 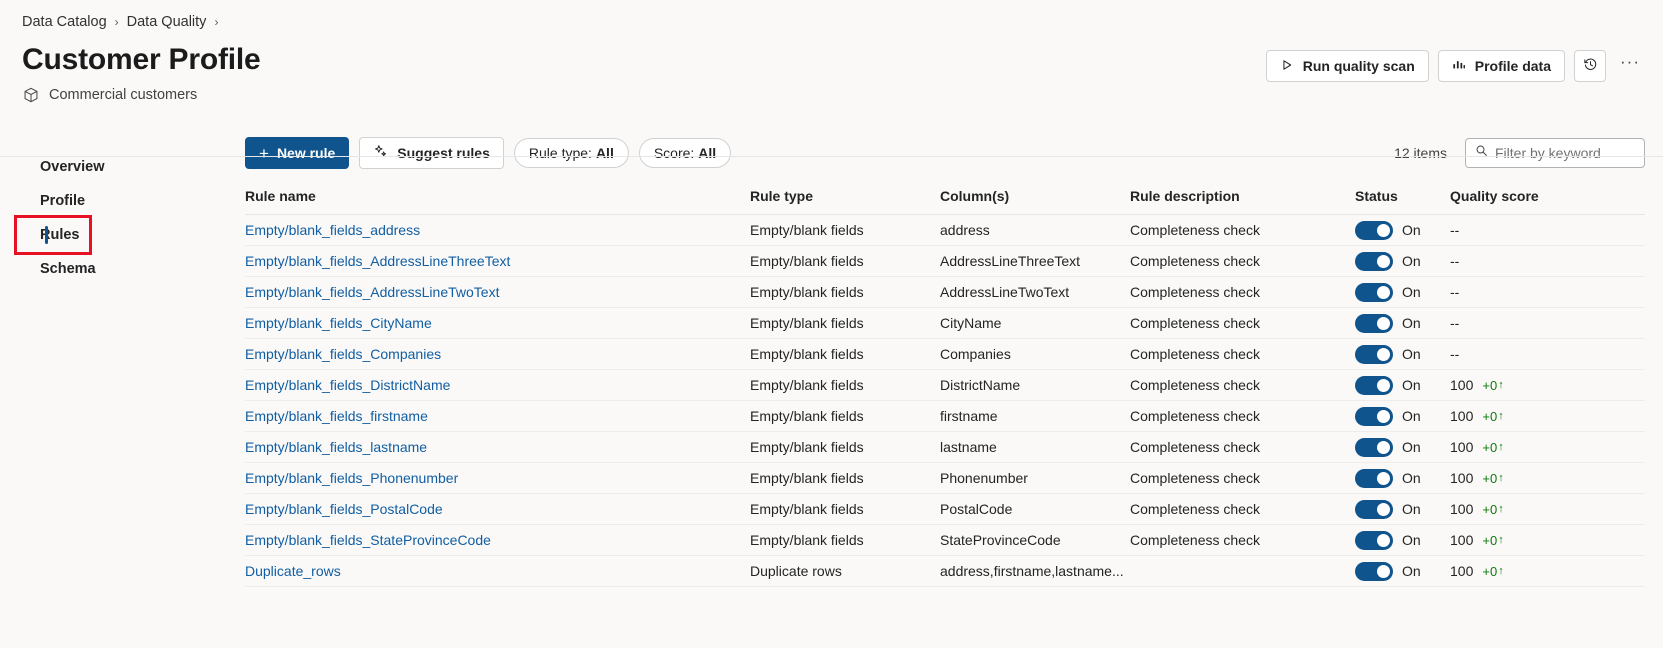 What do you see at coordinates (60, 235) in the screenshot?
I see `sidebar-item-label: Rules` at bounding box center [60, 235].